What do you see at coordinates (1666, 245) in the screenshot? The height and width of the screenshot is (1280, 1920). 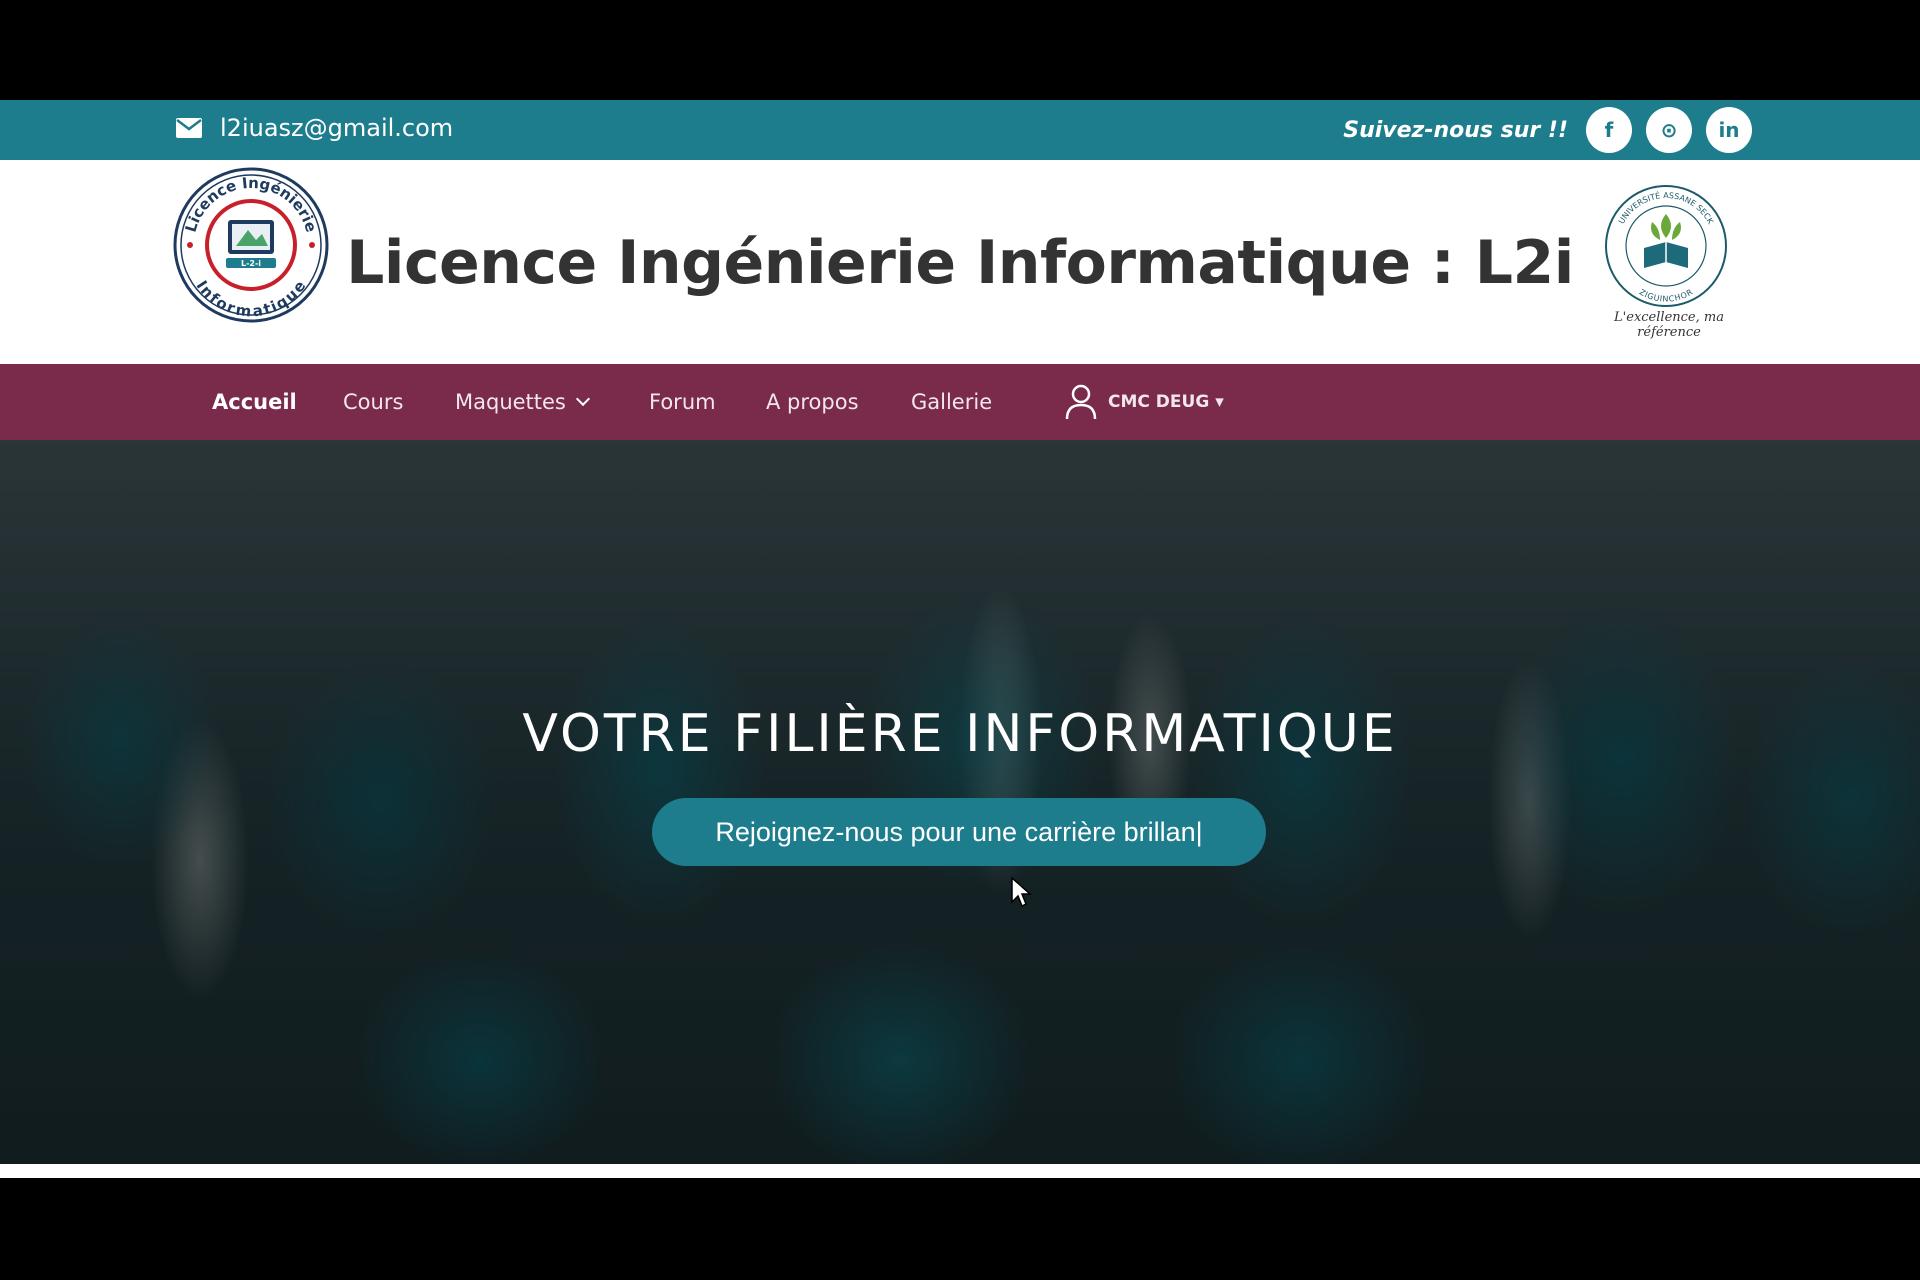 I see `university-logo: UNIVERSITÉ ASSANE SECK ZIGUINCHOR` at bounding box center [1666, 245].